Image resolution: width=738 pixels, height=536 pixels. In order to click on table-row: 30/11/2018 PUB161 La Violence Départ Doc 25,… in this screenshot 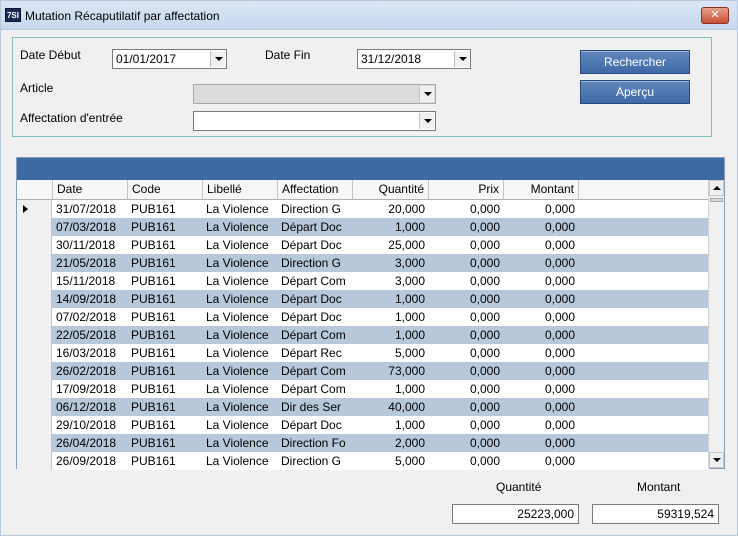, I will do `click(363, 245)`.